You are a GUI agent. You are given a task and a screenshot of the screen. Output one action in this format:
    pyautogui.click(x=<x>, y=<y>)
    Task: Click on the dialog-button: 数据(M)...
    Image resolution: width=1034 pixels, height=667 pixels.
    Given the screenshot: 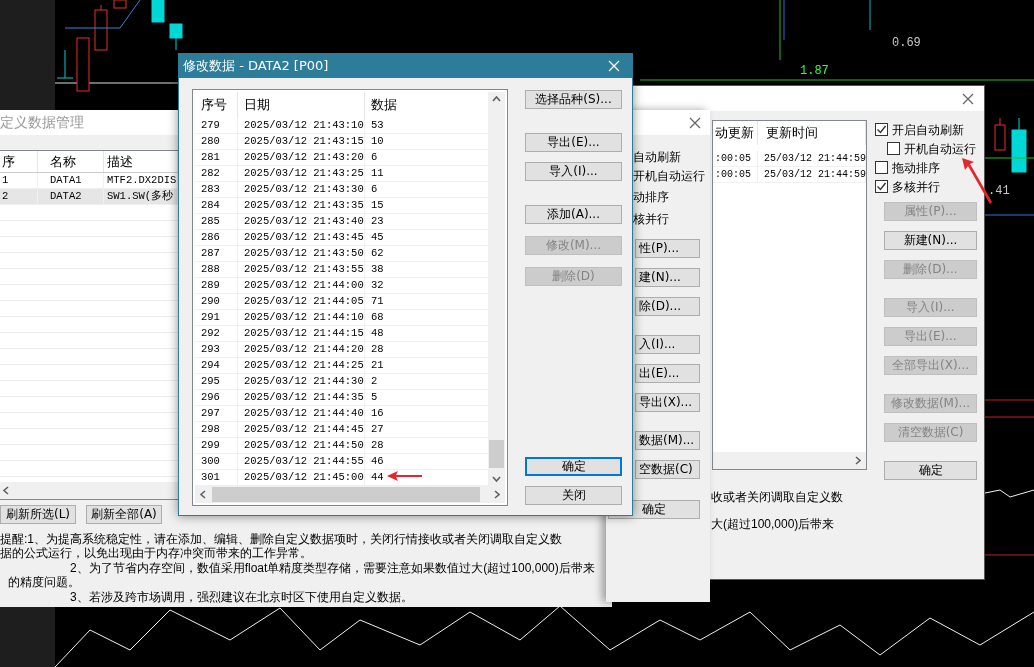 What is the action you would take?
    pyautogui.click(x=667, y=440)
    